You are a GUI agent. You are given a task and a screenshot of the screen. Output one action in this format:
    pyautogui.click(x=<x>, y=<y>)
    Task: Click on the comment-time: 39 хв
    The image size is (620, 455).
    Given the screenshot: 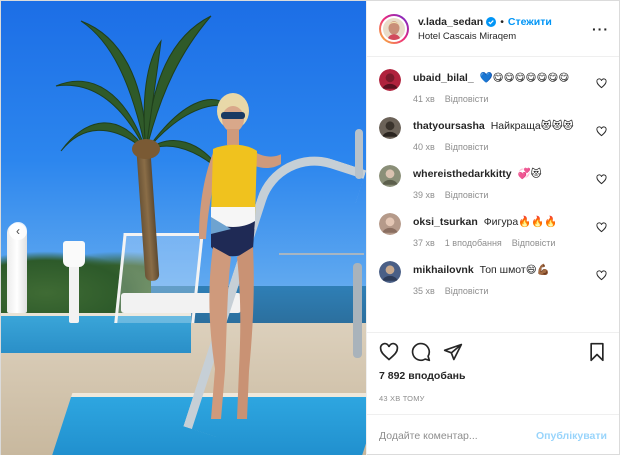 What is the action you would take?
    pyautogui.click(x=424, y=195)
    